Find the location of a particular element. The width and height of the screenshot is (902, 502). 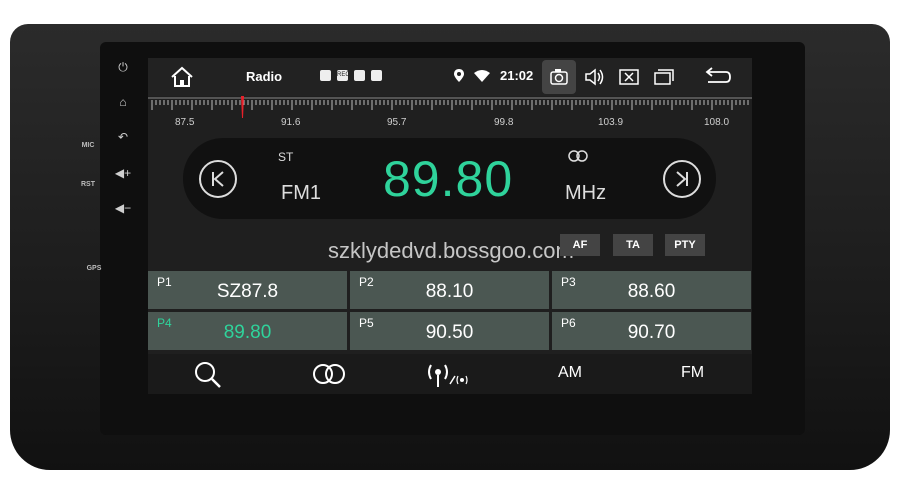

mic-label: MIC is located at coordinates (88, 145).